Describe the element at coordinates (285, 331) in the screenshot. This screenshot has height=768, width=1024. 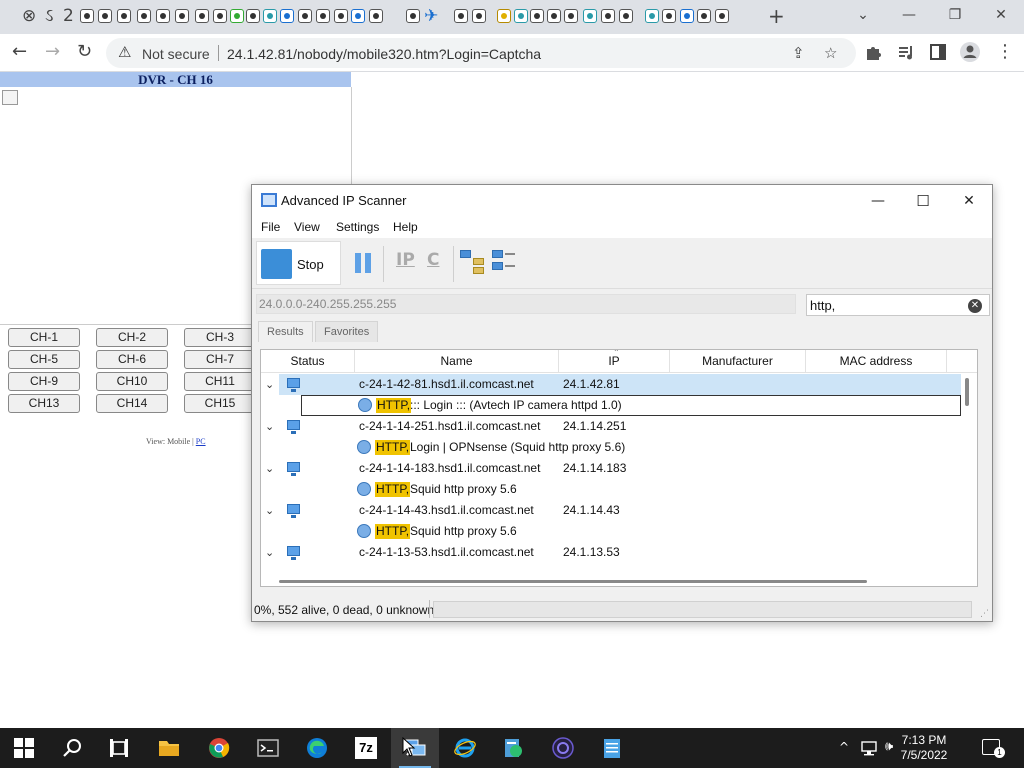
I see `tab-results: Results` at that location.